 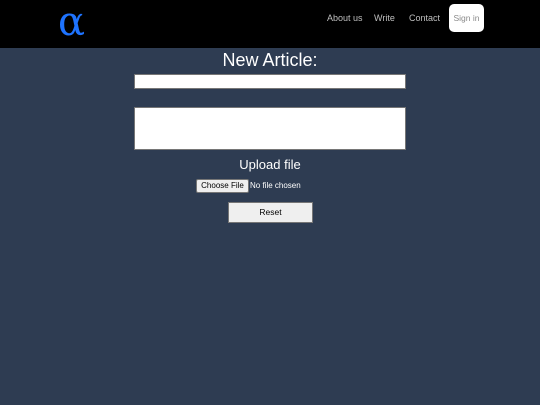 I want to click on top-navigation-bar: α About us Write Contact Sign in, so click(x=270, y=24).